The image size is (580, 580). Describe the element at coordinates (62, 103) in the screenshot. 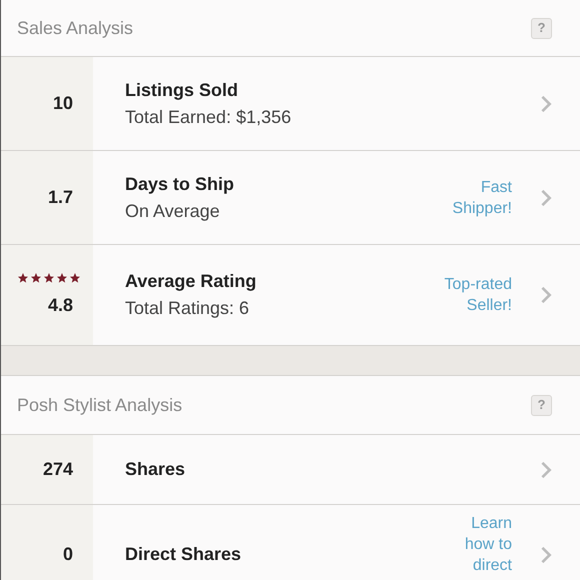

I see `stat-value: 10` at that location.